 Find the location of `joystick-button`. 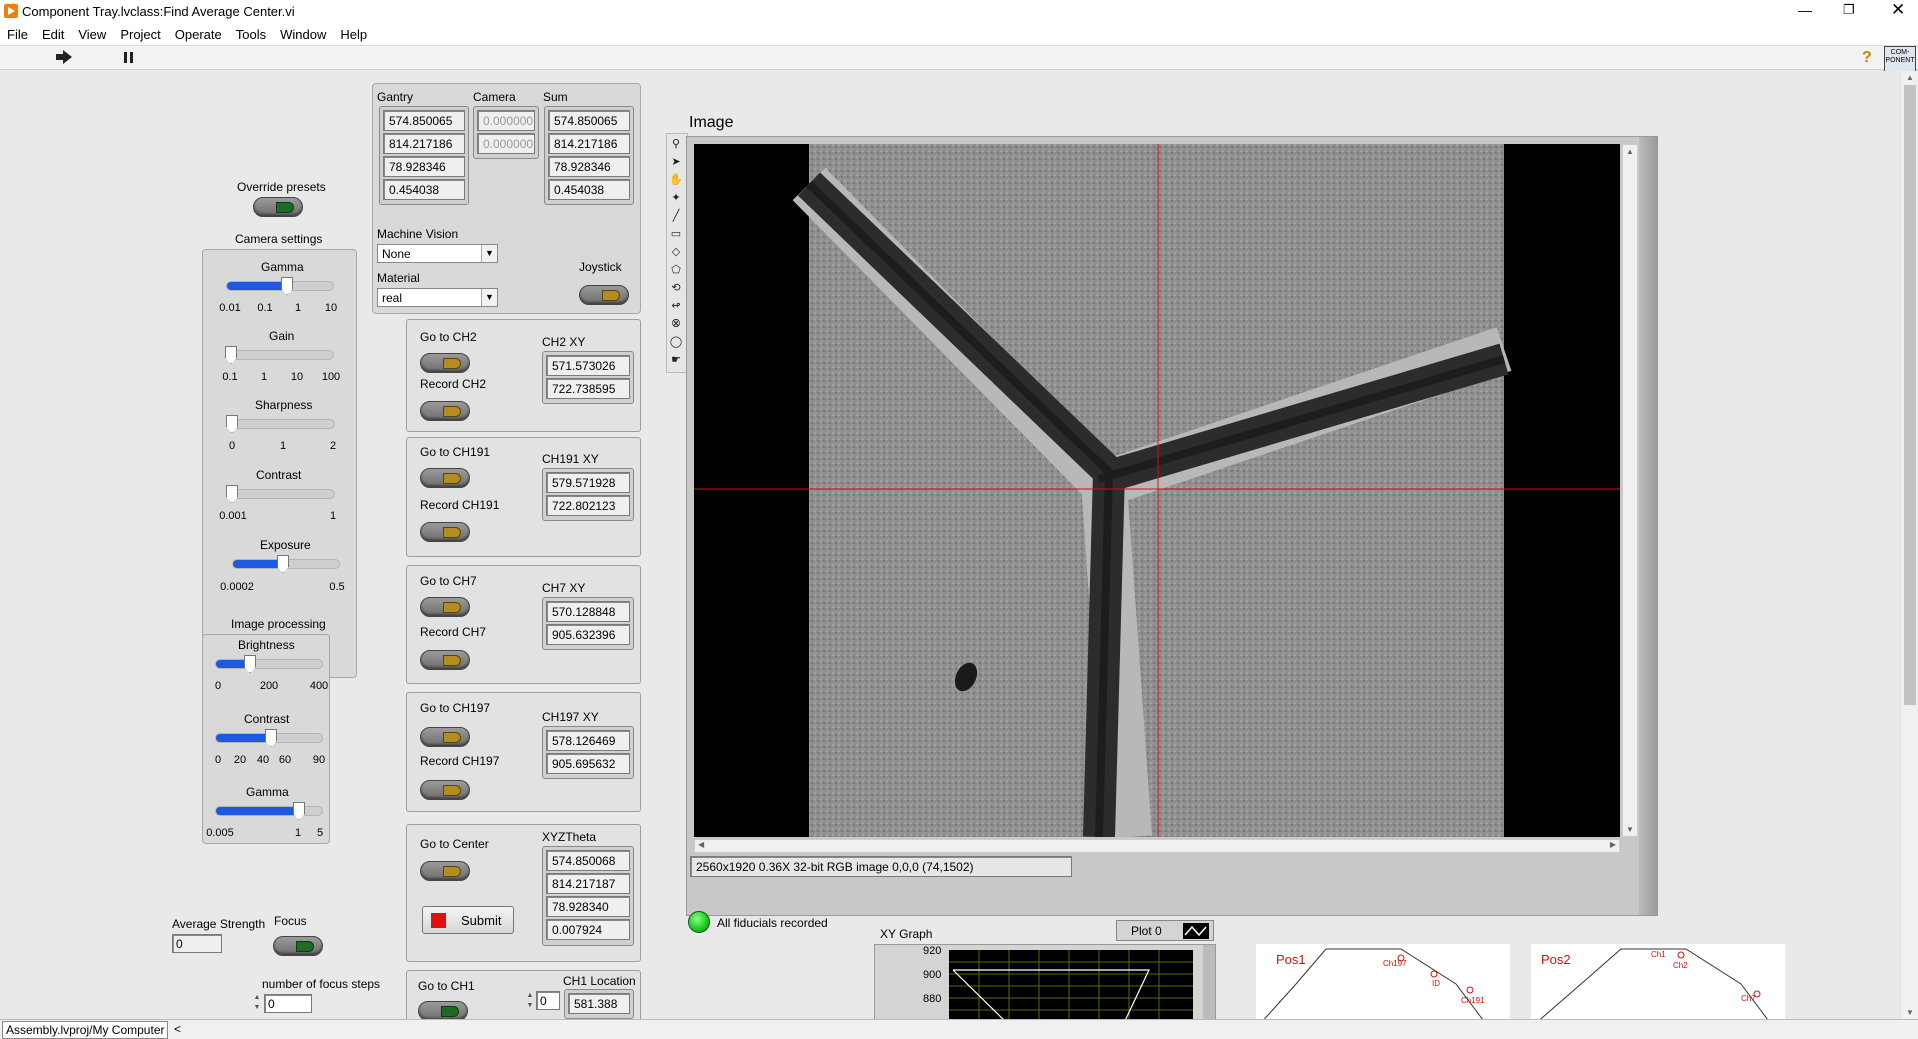

joystick-button is located at coordinates (604, 295).